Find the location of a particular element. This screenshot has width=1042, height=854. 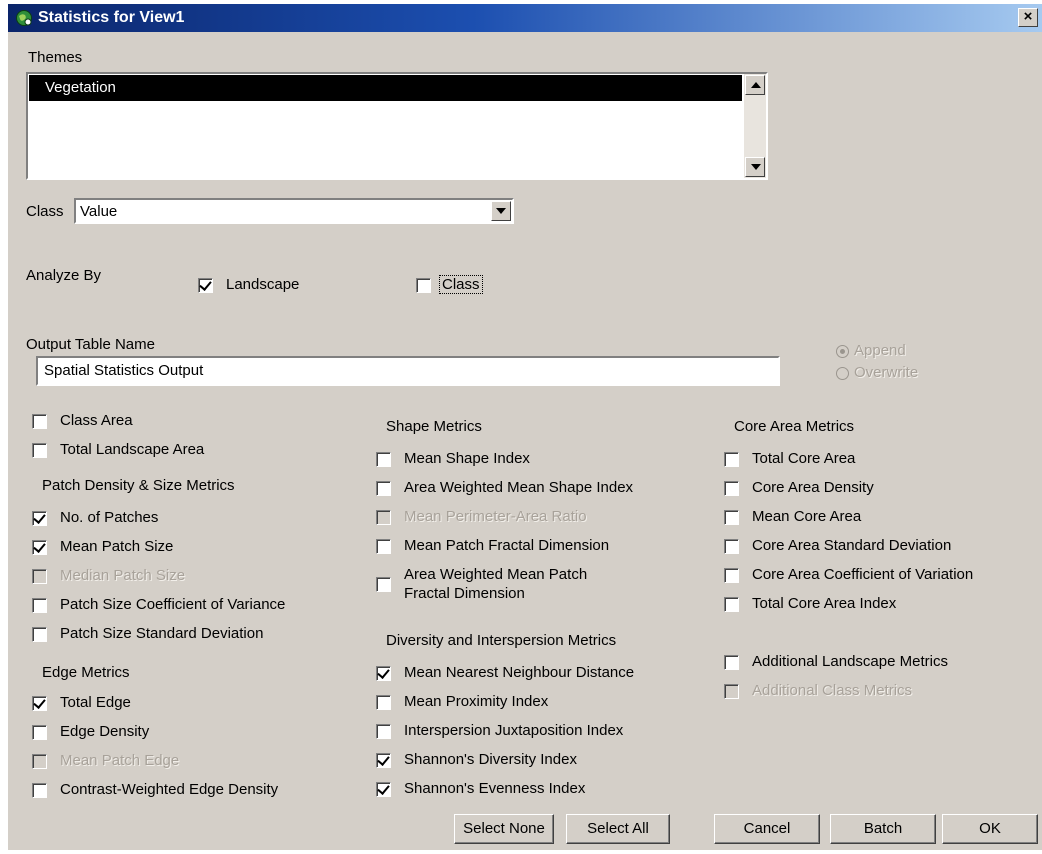

append-radio is located at coordinates (842, 351).